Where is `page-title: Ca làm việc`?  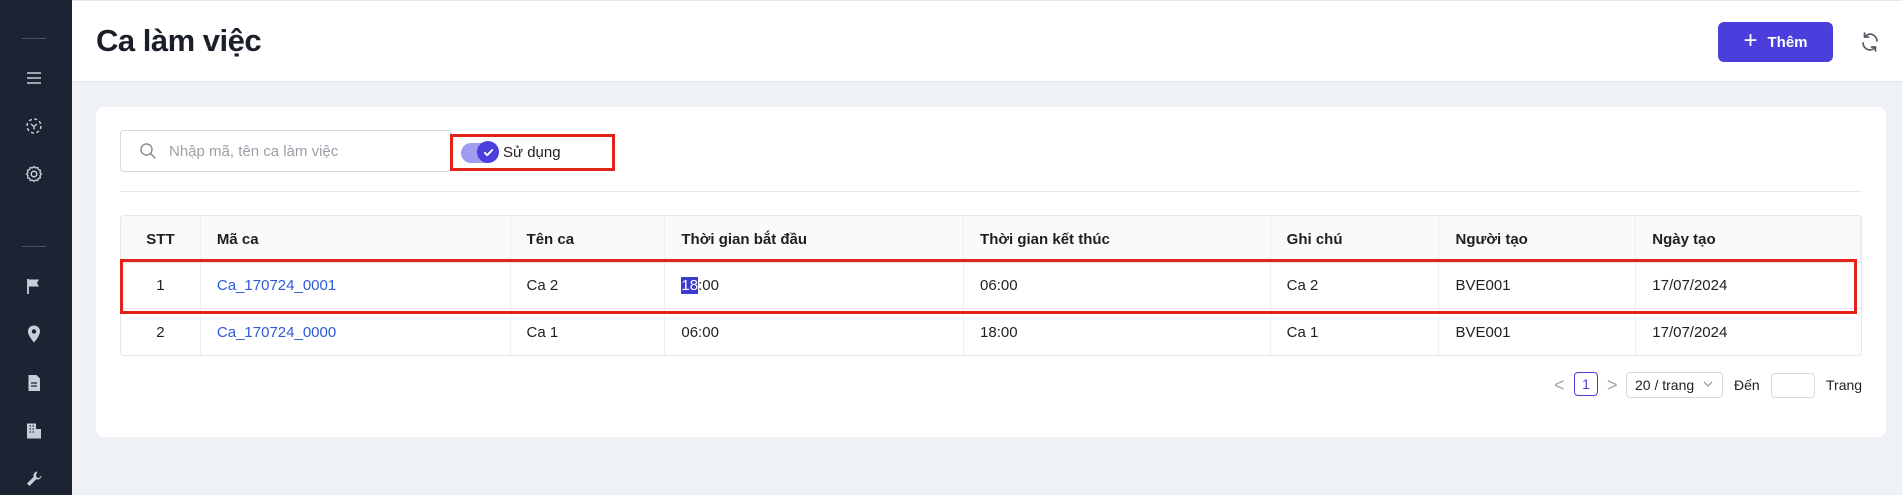
page-title: Ca làm việc is located at coordinates (179, 40).